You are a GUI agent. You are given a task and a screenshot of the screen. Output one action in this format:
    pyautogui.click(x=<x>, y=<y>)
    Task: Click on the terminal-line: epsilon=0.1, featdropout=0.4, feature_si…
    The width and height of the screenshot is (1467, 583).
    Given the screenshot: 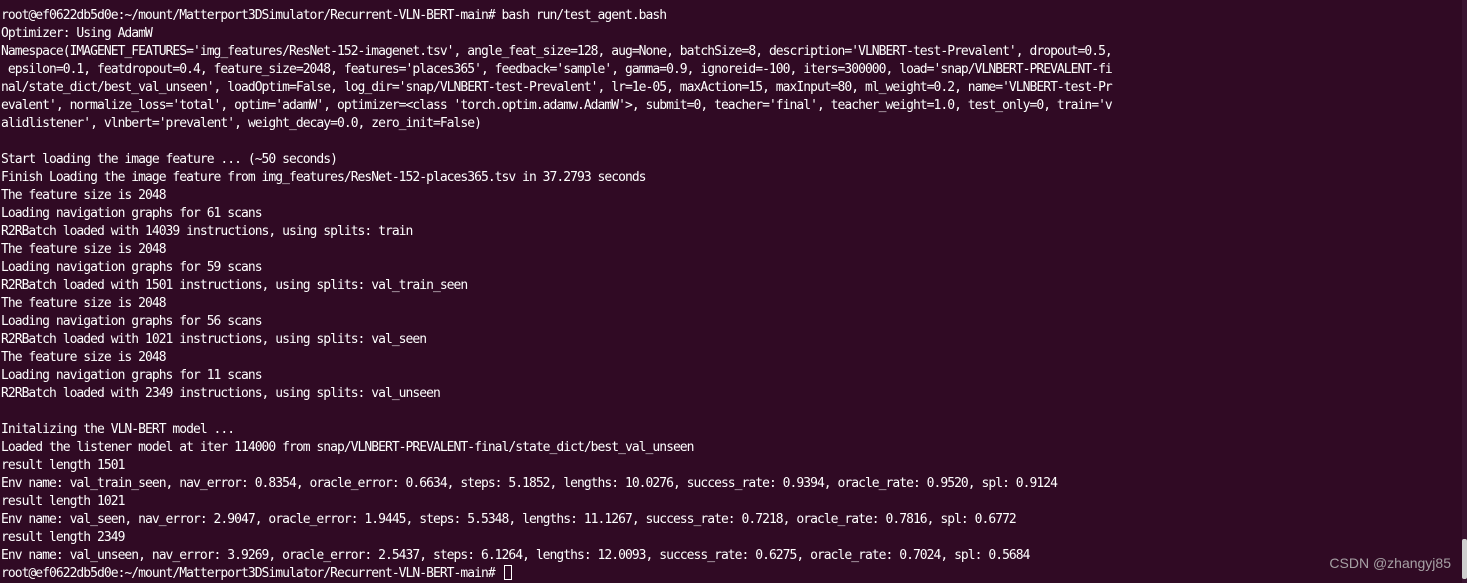 What is the action you would take?
    pyautogui.click(x=557, y=69)
    